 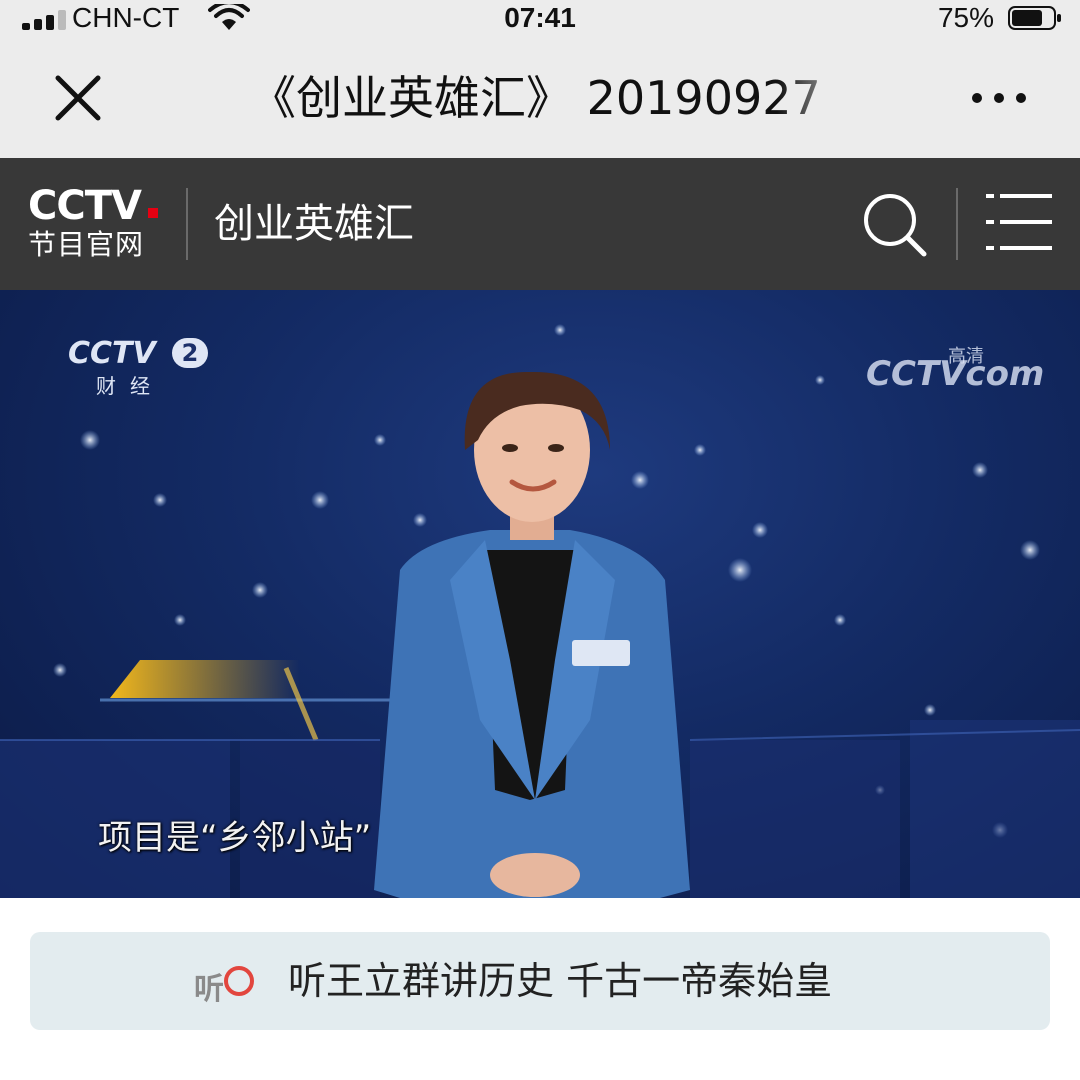 What do you see at coordinates (85, 206) in the screenshot?
I see `logo-text: CCTV` at bounding box center [85, 206].